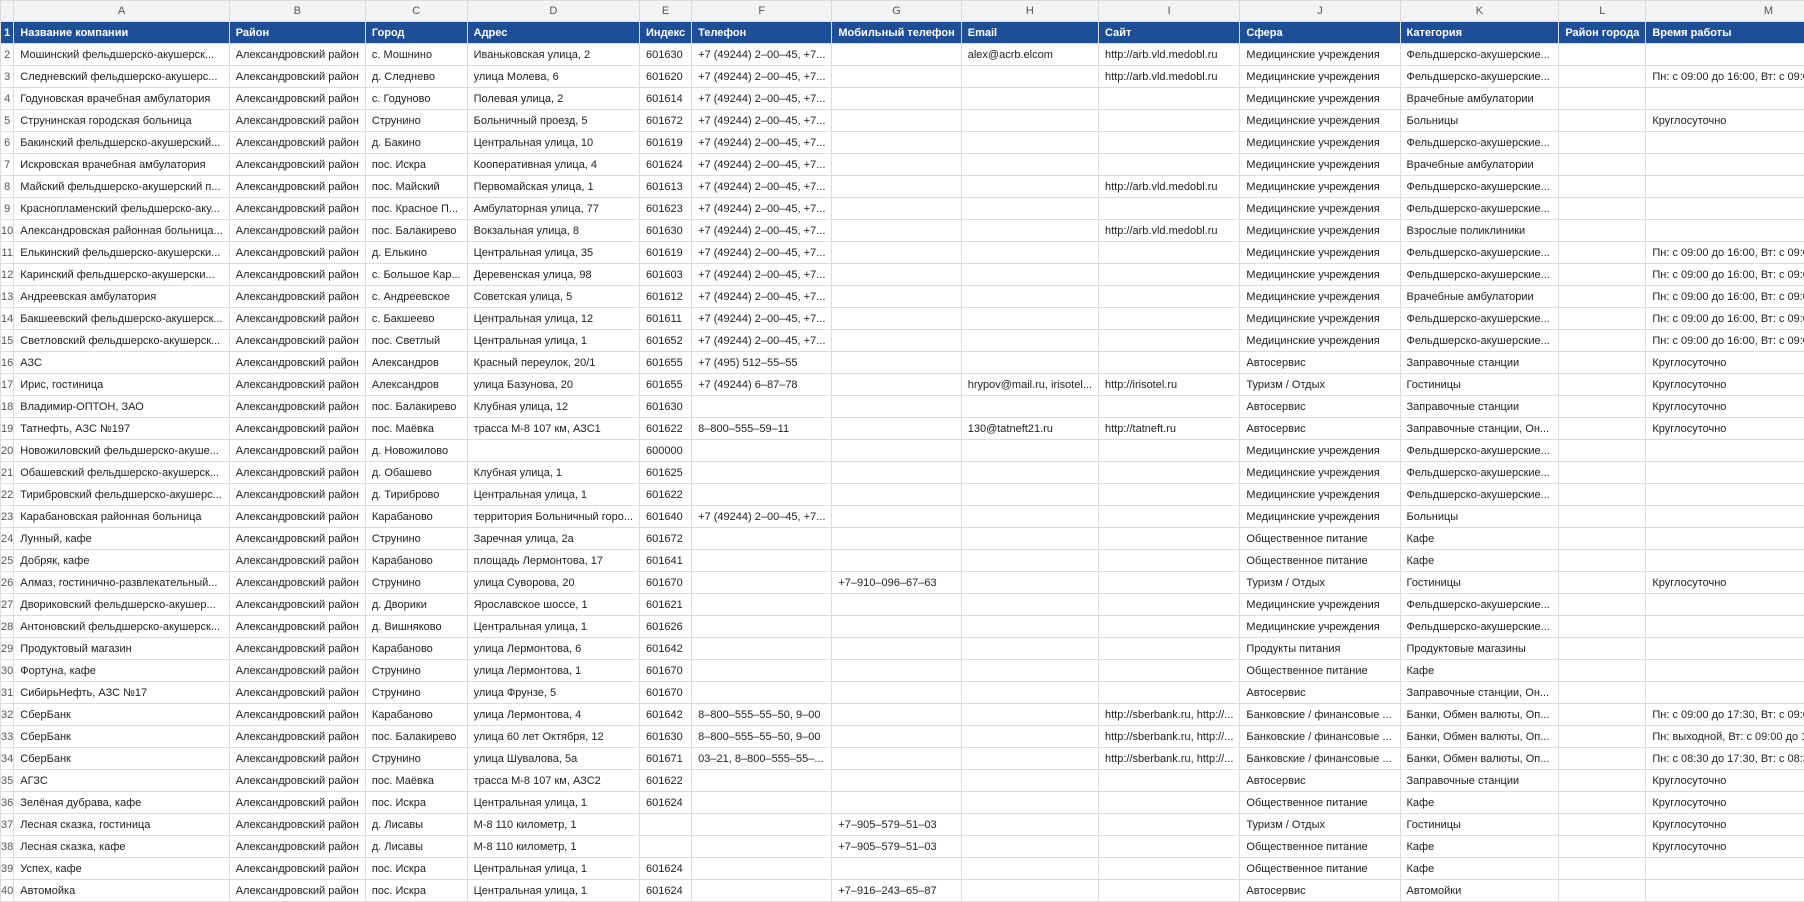 The height and width of the screenshot is (902, 1804). What do you see at coordinates (1320, 582) in the screenshot?
I see `table-cell: Туризм / Отдых` at bounding box center [1320, 582].